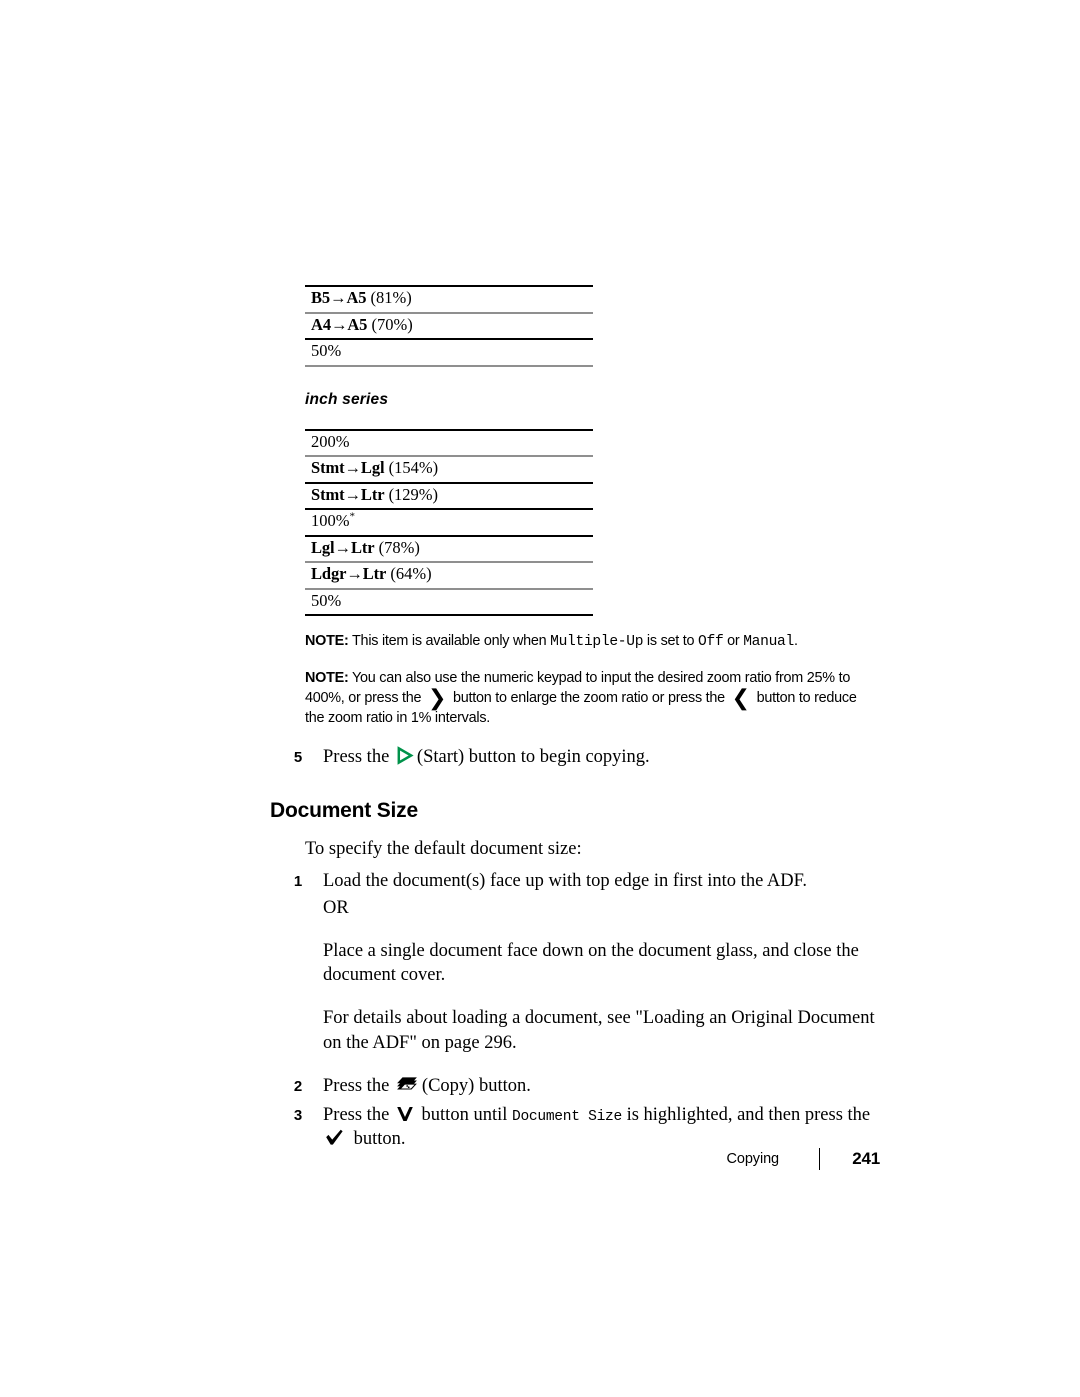 The image size is (1080, 1397). I want to click on ratio-percent: (81%), so click(391, 298).